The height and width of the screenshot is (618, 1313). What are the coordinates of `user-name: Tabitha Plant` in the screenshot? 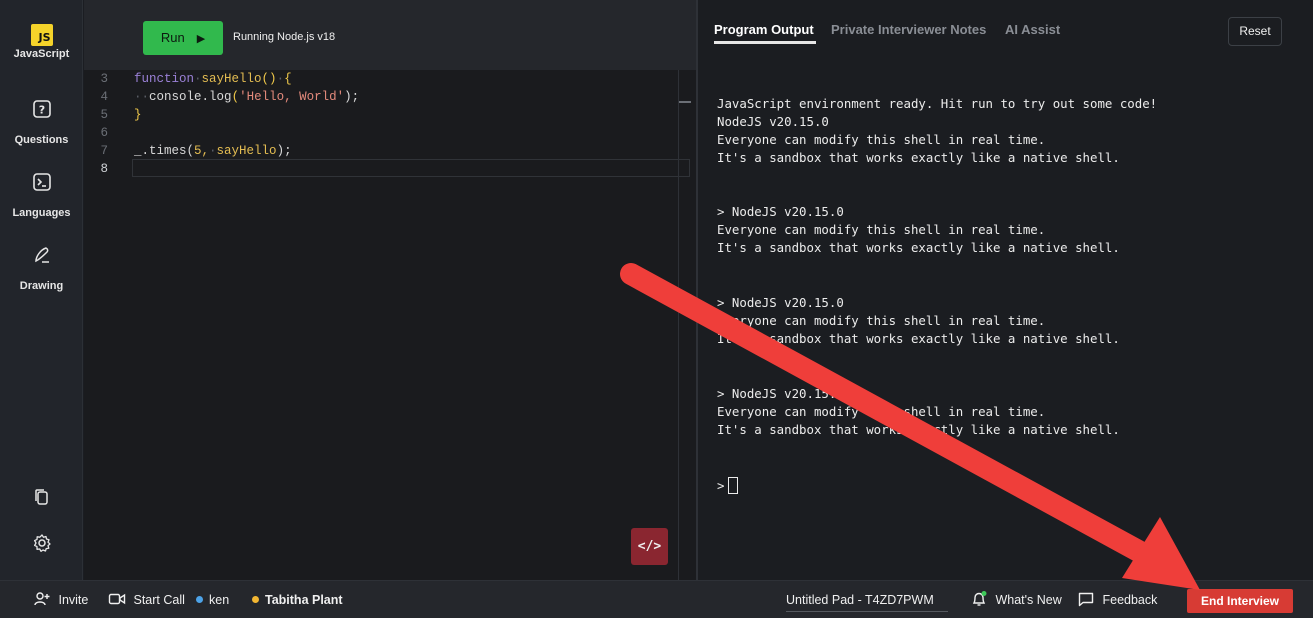 It's located at (304, 600).